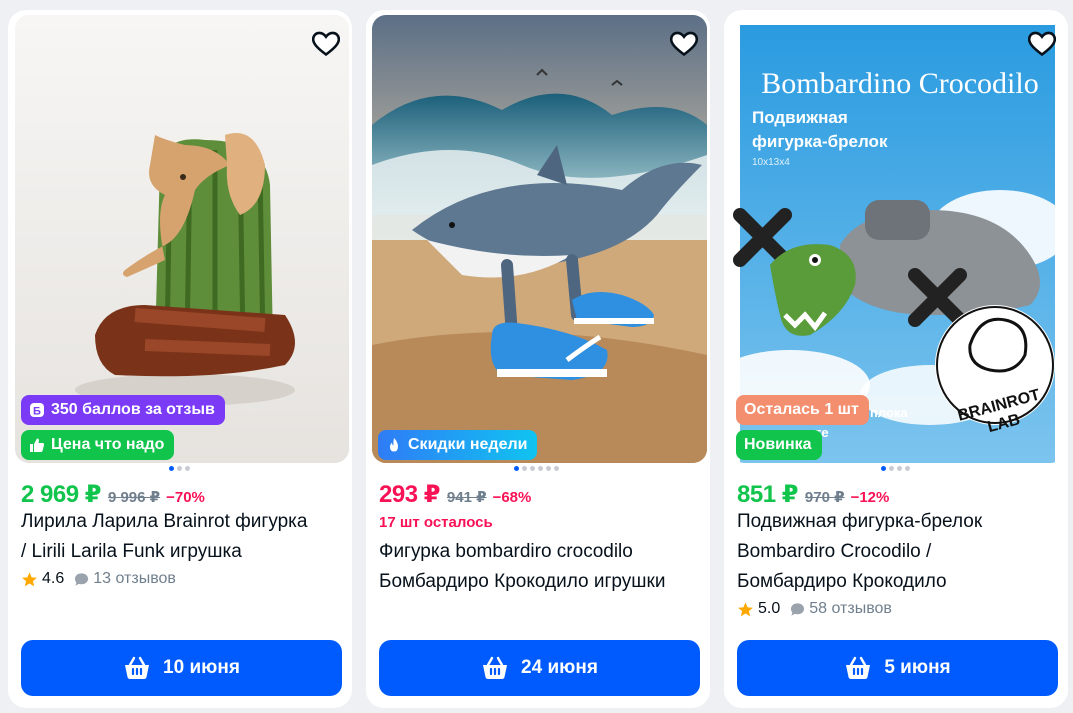 The height and width of the screenshot is (713, 1073). Describe the element at coordinates (466, 497) in the screenshot. I see `old-price: 941 ₽` at that location.